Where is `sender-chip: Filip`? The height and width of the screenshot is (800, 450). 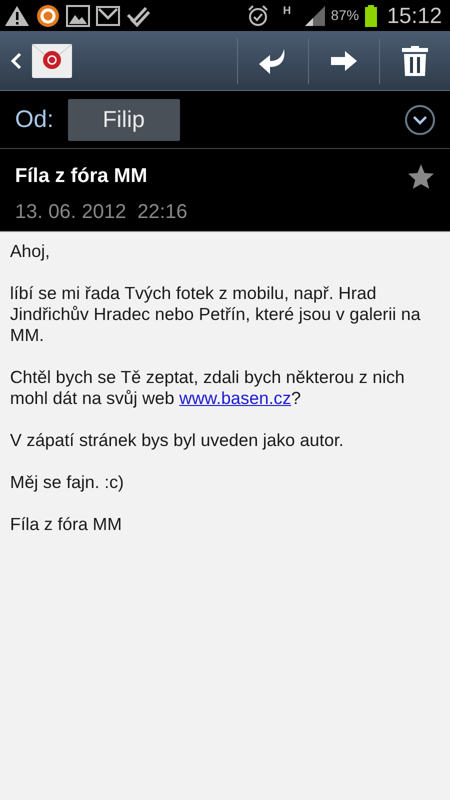
sender-chip: Filip is located at coordinates (124, 119).